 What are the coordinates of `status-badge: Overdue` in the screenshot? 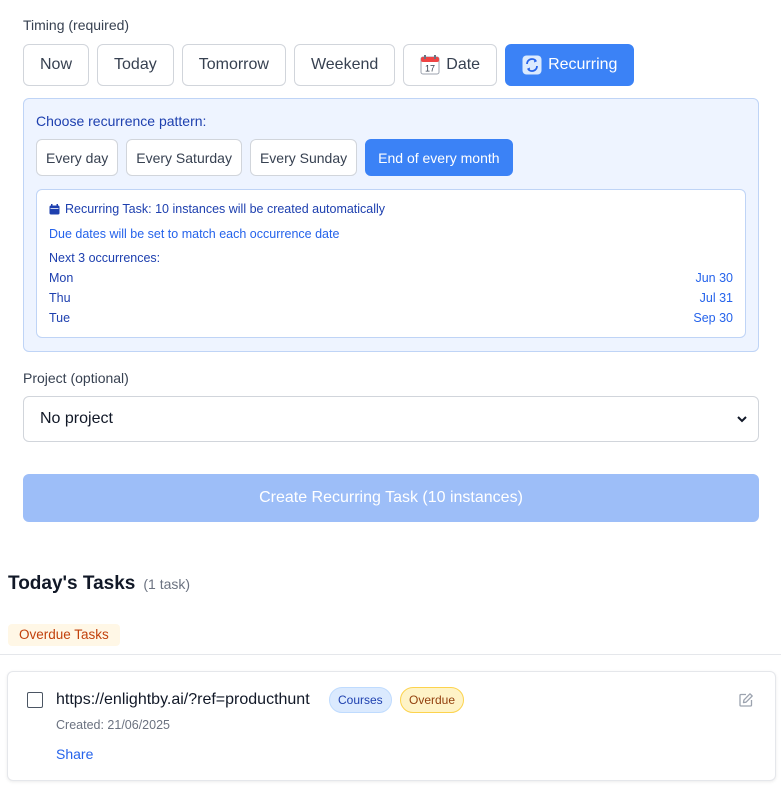 It's located at (432, 700).